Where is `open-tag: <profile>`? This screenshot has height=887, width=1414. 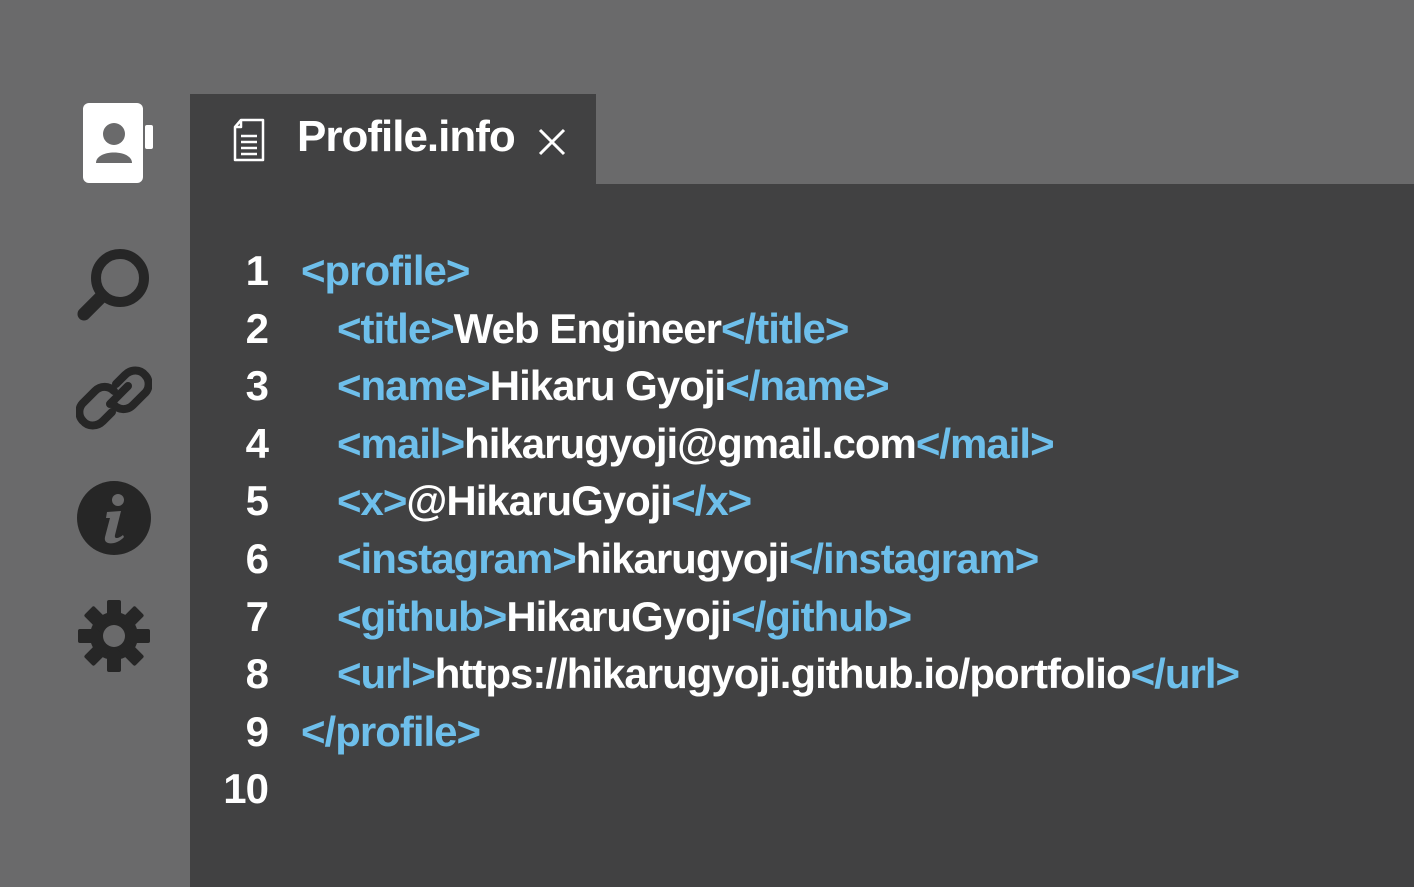
open-tag: <profile> is located at coordinates (385, 270).